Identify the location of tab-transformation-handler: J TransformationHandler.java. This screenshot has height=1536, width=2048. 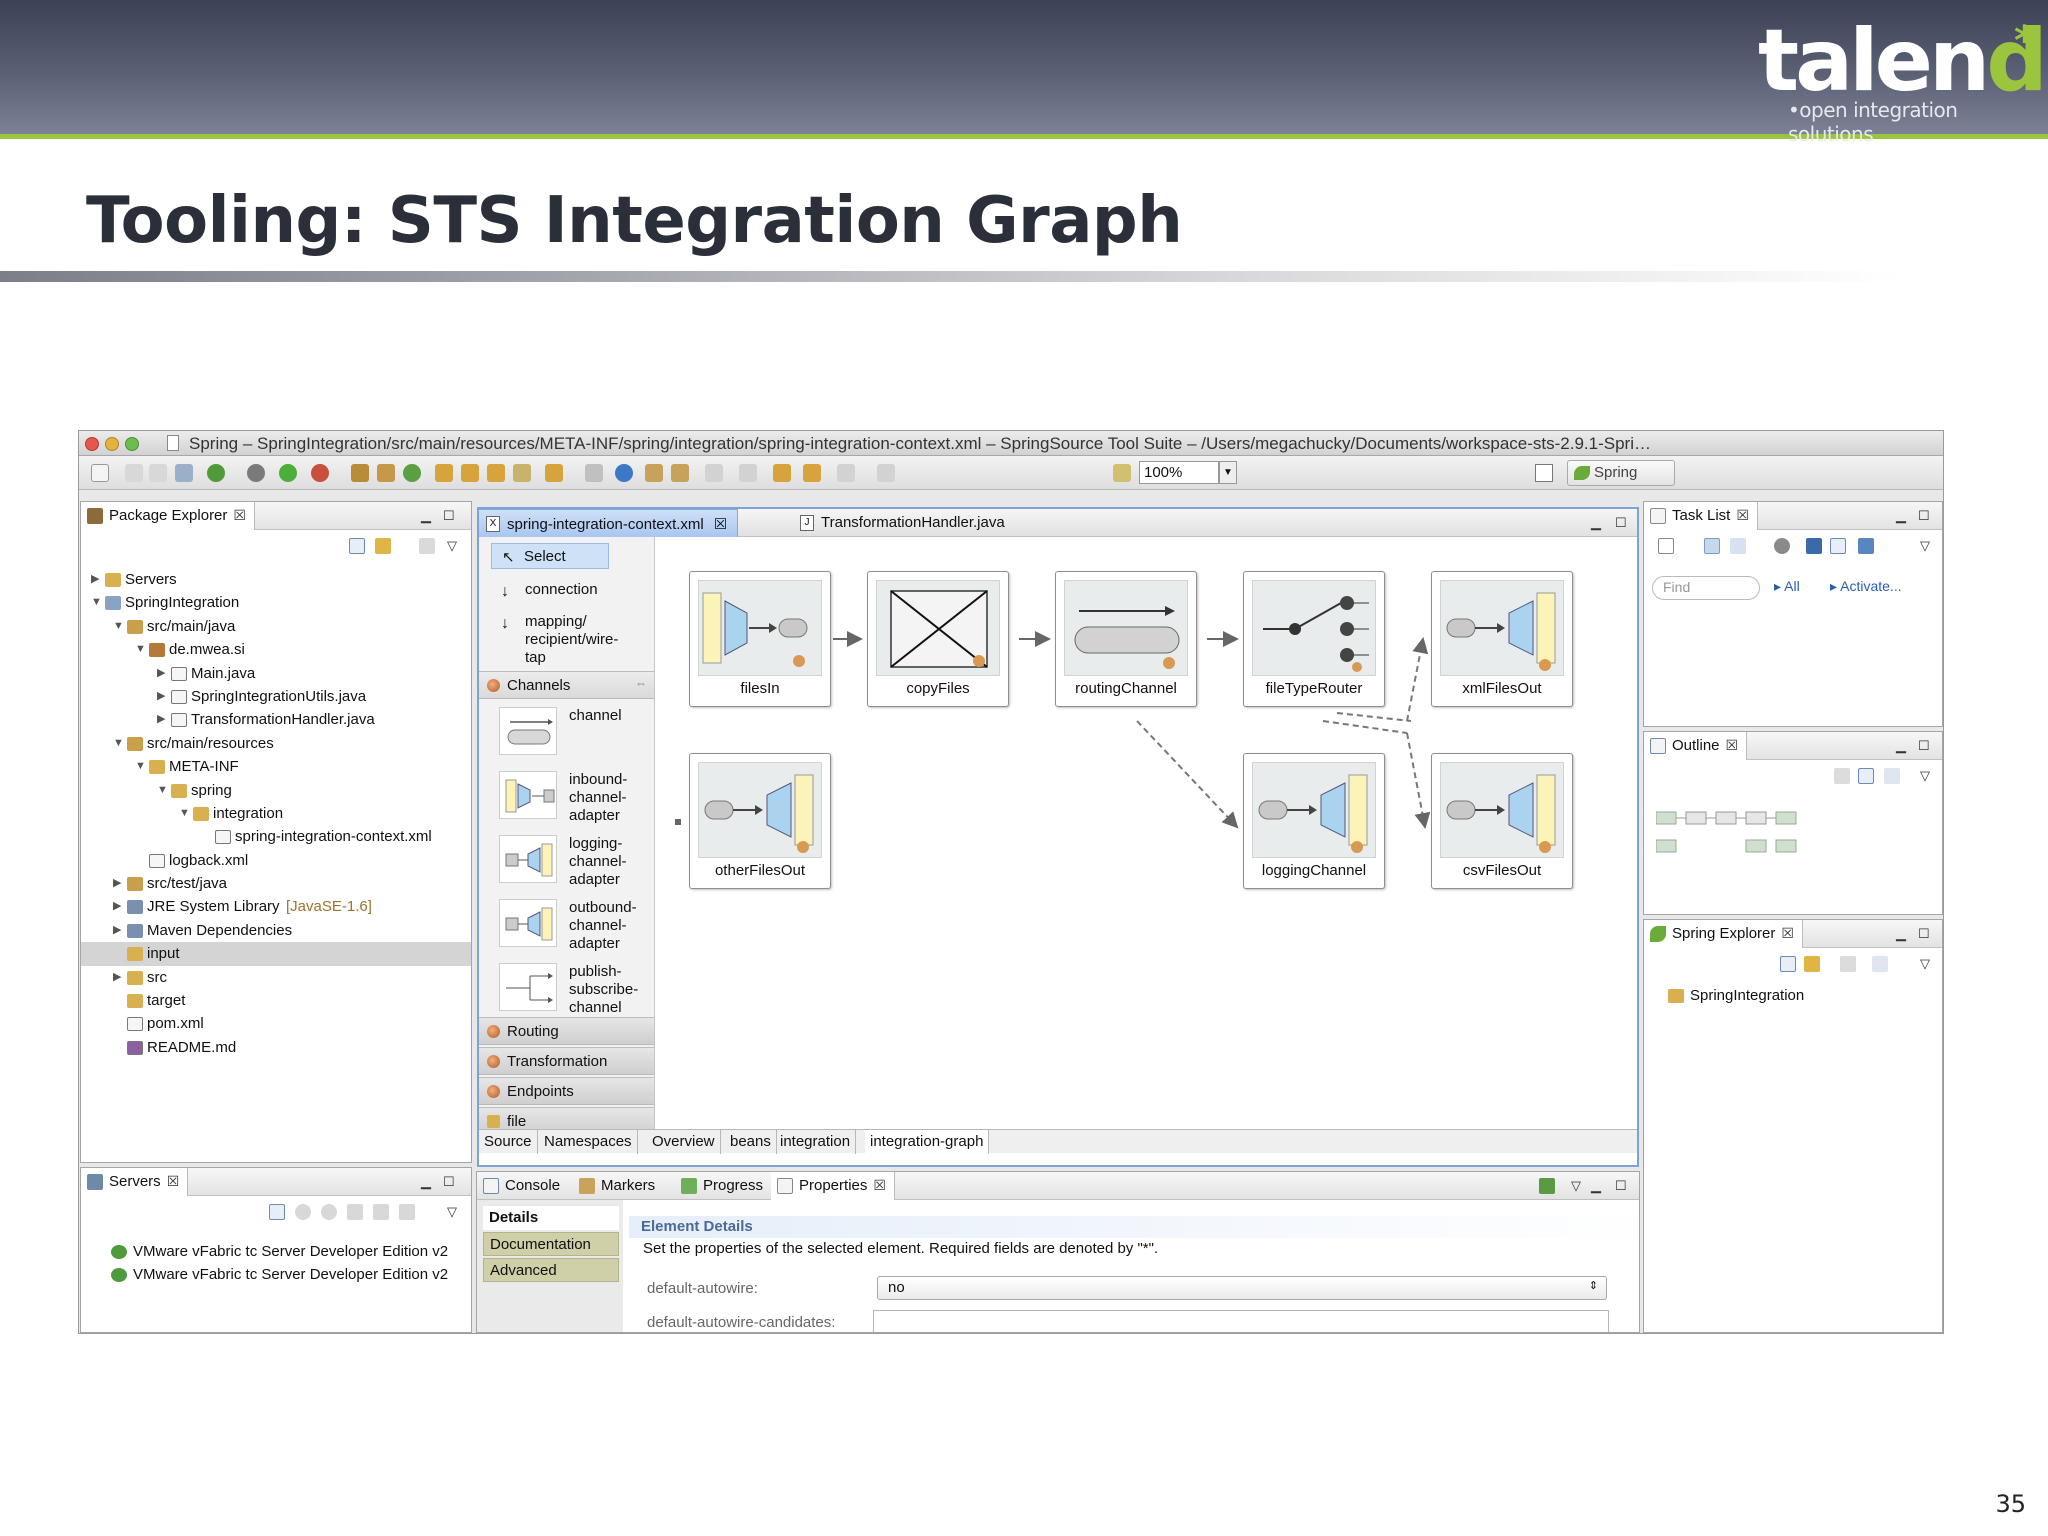
(904, 523).